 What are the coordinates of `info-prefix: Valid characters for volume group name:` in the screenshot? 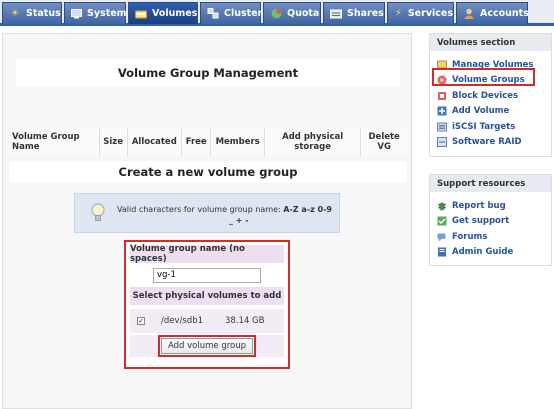 It's located at (200, 209).